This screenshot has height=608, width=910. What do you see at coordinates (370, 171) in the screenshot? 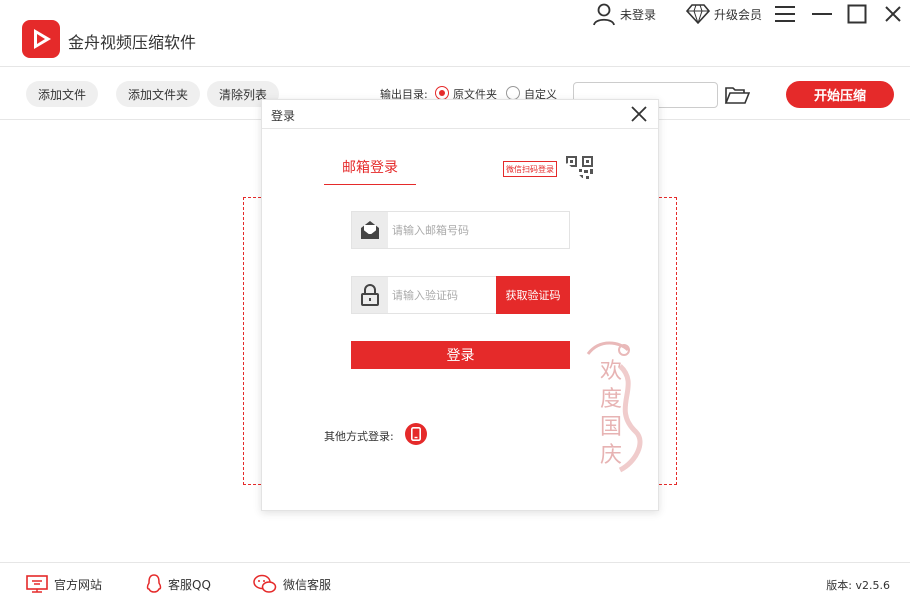
I see `tab-email-login: 邮箱登录` at bounding box center [370, 171].